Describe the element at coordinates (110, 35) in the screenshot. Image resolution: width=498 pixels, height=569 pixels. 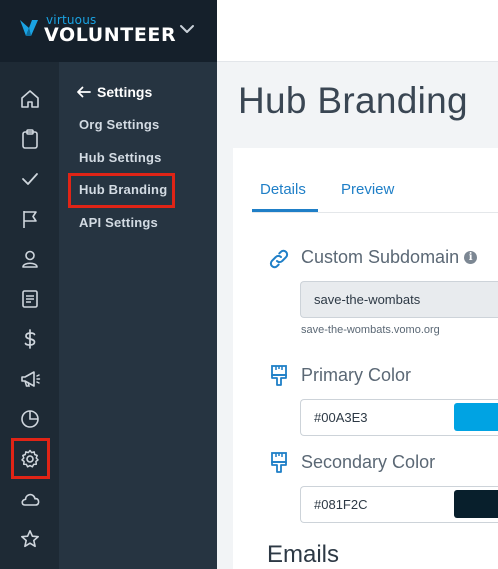
I see `logo-text: VOLUNTEER` at that location.